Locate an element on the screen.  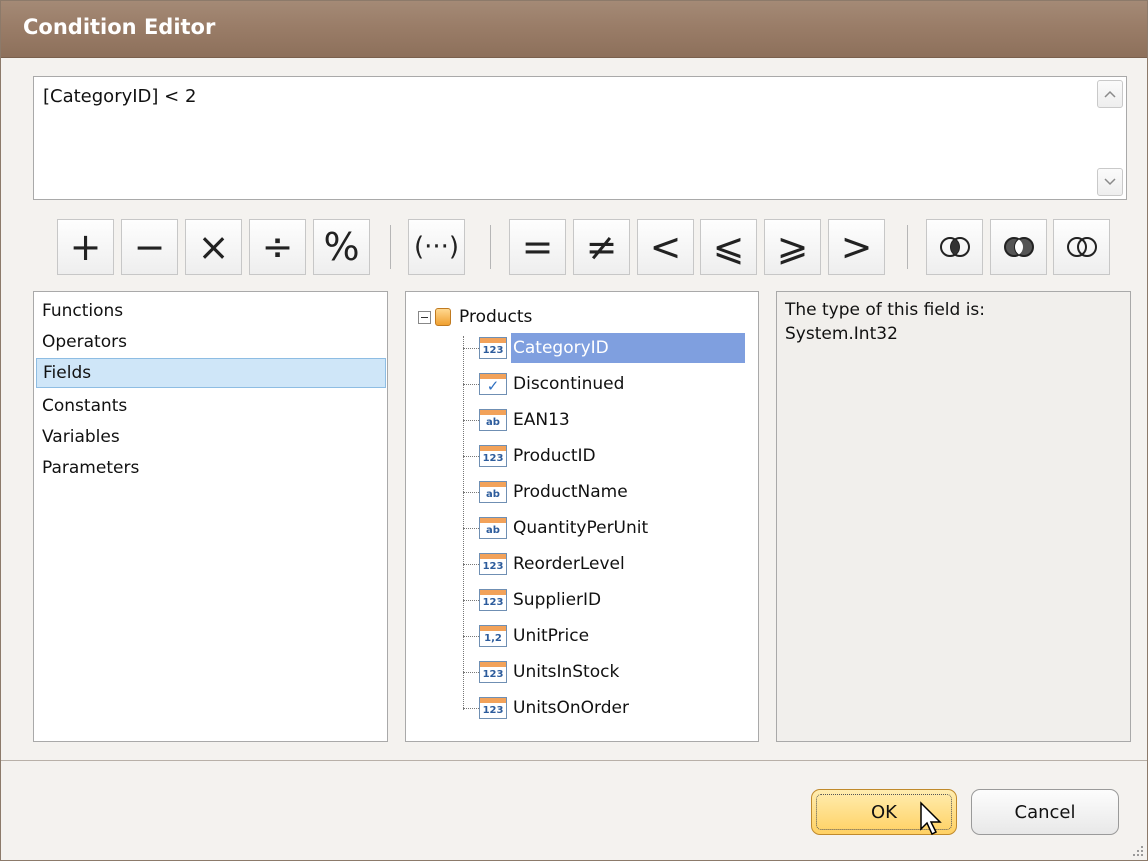
tree-item-ean13: ab EAN13 is located at coordinates (519, 420).